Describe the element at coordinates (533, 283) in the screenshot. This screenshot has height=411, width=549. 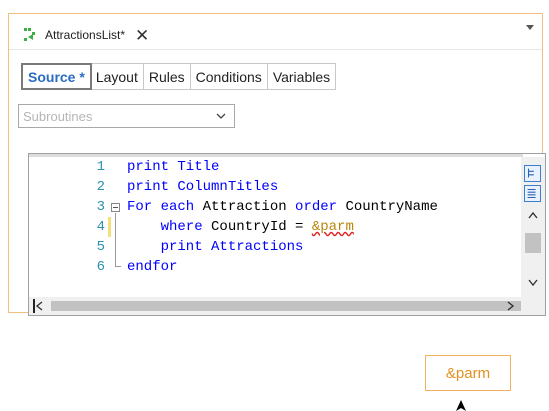
I see `scroll-down-icon` at that location.